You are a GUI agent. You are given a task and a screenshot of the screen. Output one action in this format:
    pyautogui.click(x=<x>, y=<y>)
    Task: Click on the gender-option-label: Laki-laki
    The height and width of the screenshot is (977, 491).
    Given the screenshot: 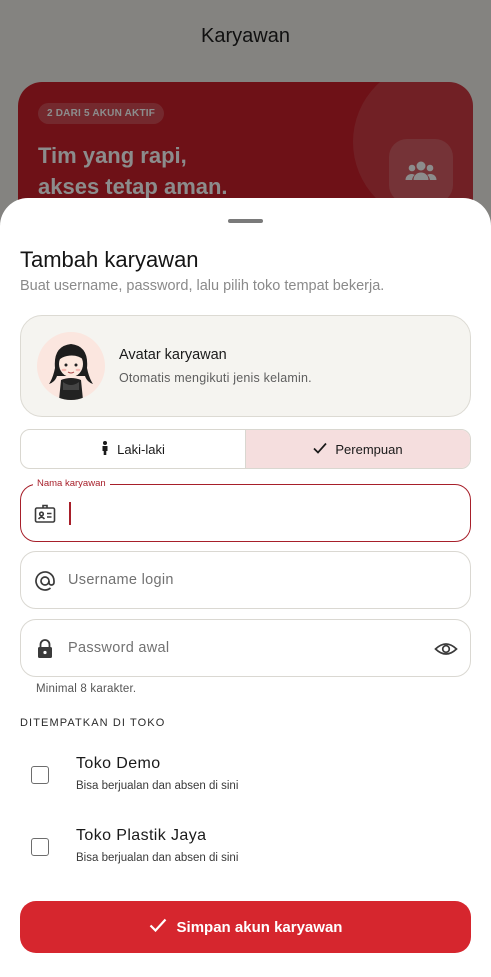 What is the action you would take?
    pyautogui.click(x=141, y=449)
    